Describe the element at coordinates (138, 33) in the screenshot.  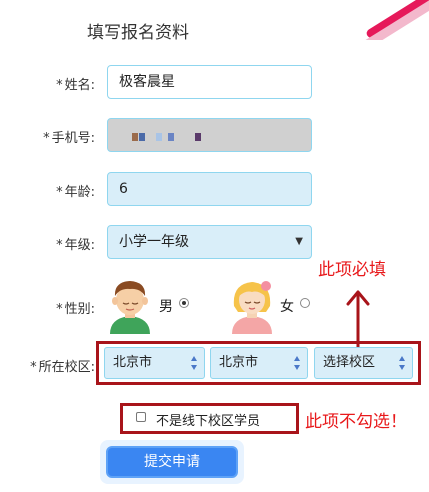
I see `form-title: 填写报名资料` at that location.